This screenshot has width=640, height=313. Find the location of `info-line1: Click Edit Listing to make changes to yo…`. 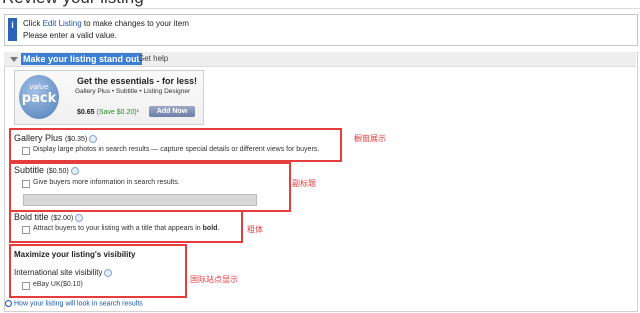

info-line1: Click Edit Listing to make changes to yo… is located at coordinates (106, 23).